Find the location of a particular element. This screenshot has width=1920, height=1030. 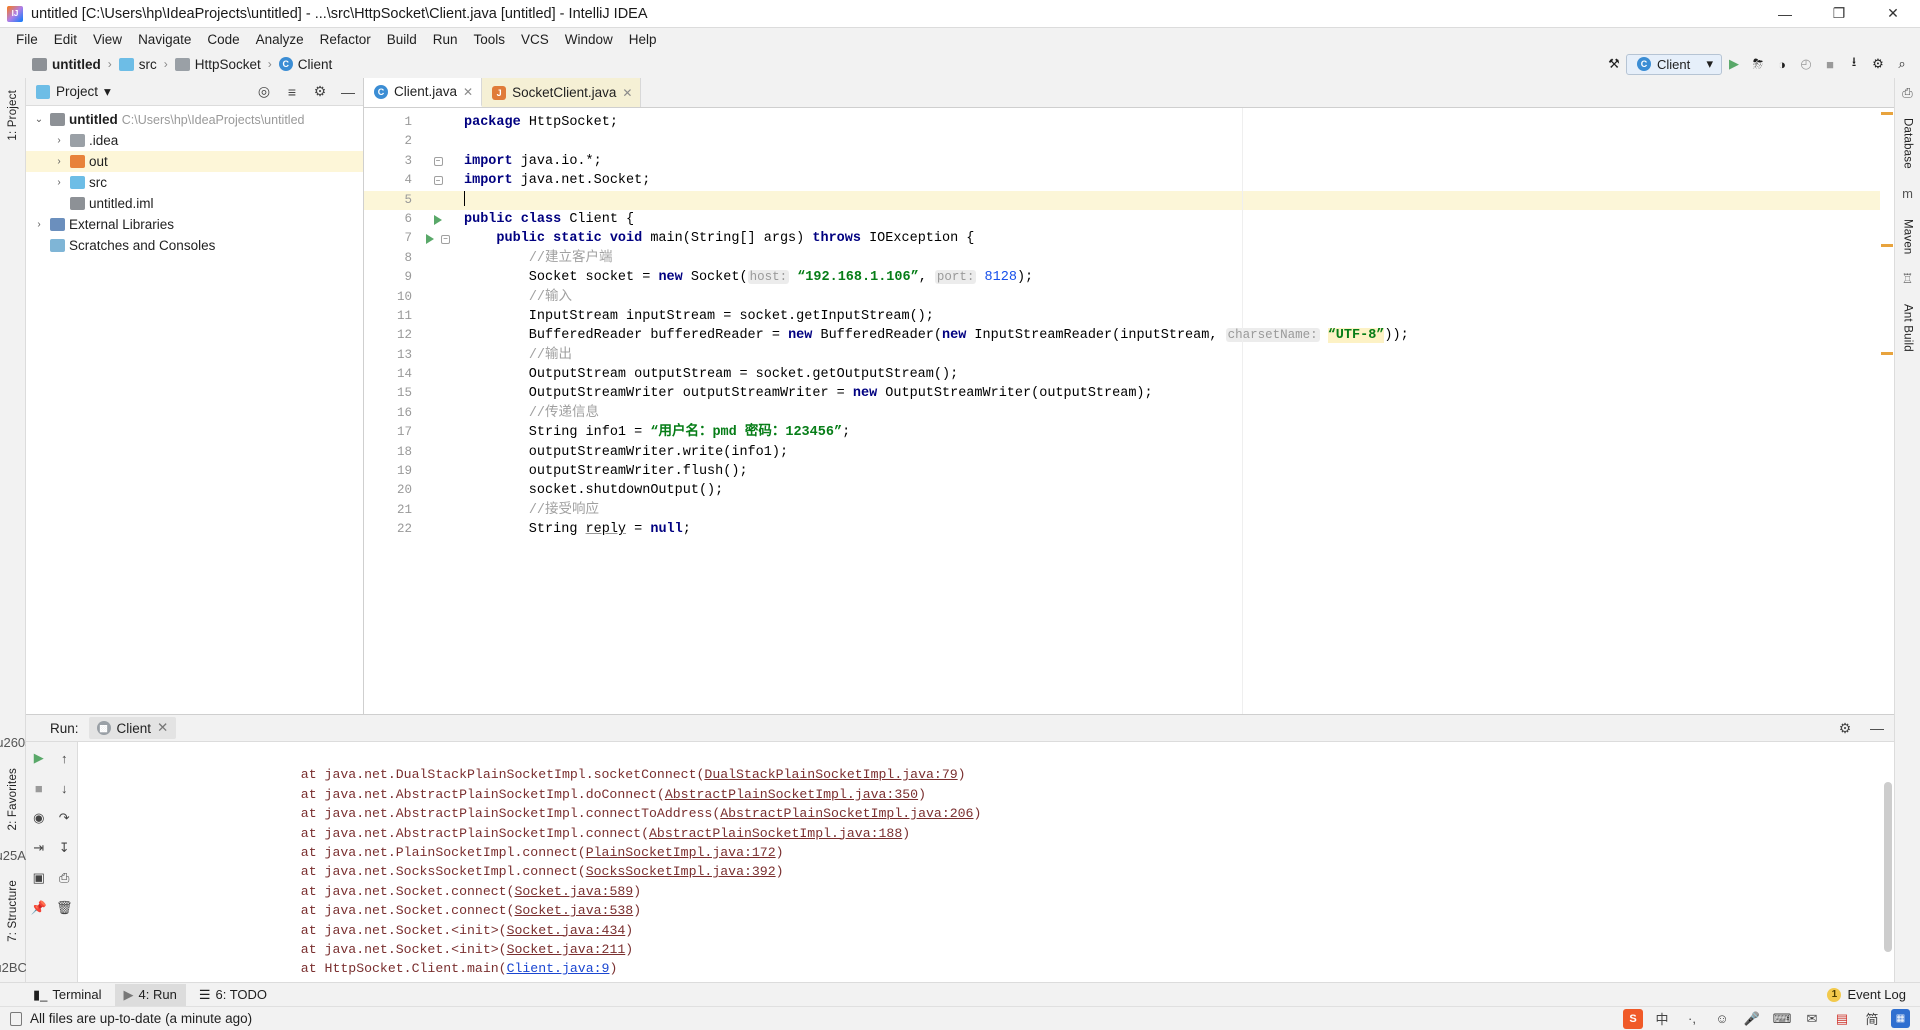

stacktrace-link: PlainSocketImpl.java:172 is located at coordinates (681, 852).